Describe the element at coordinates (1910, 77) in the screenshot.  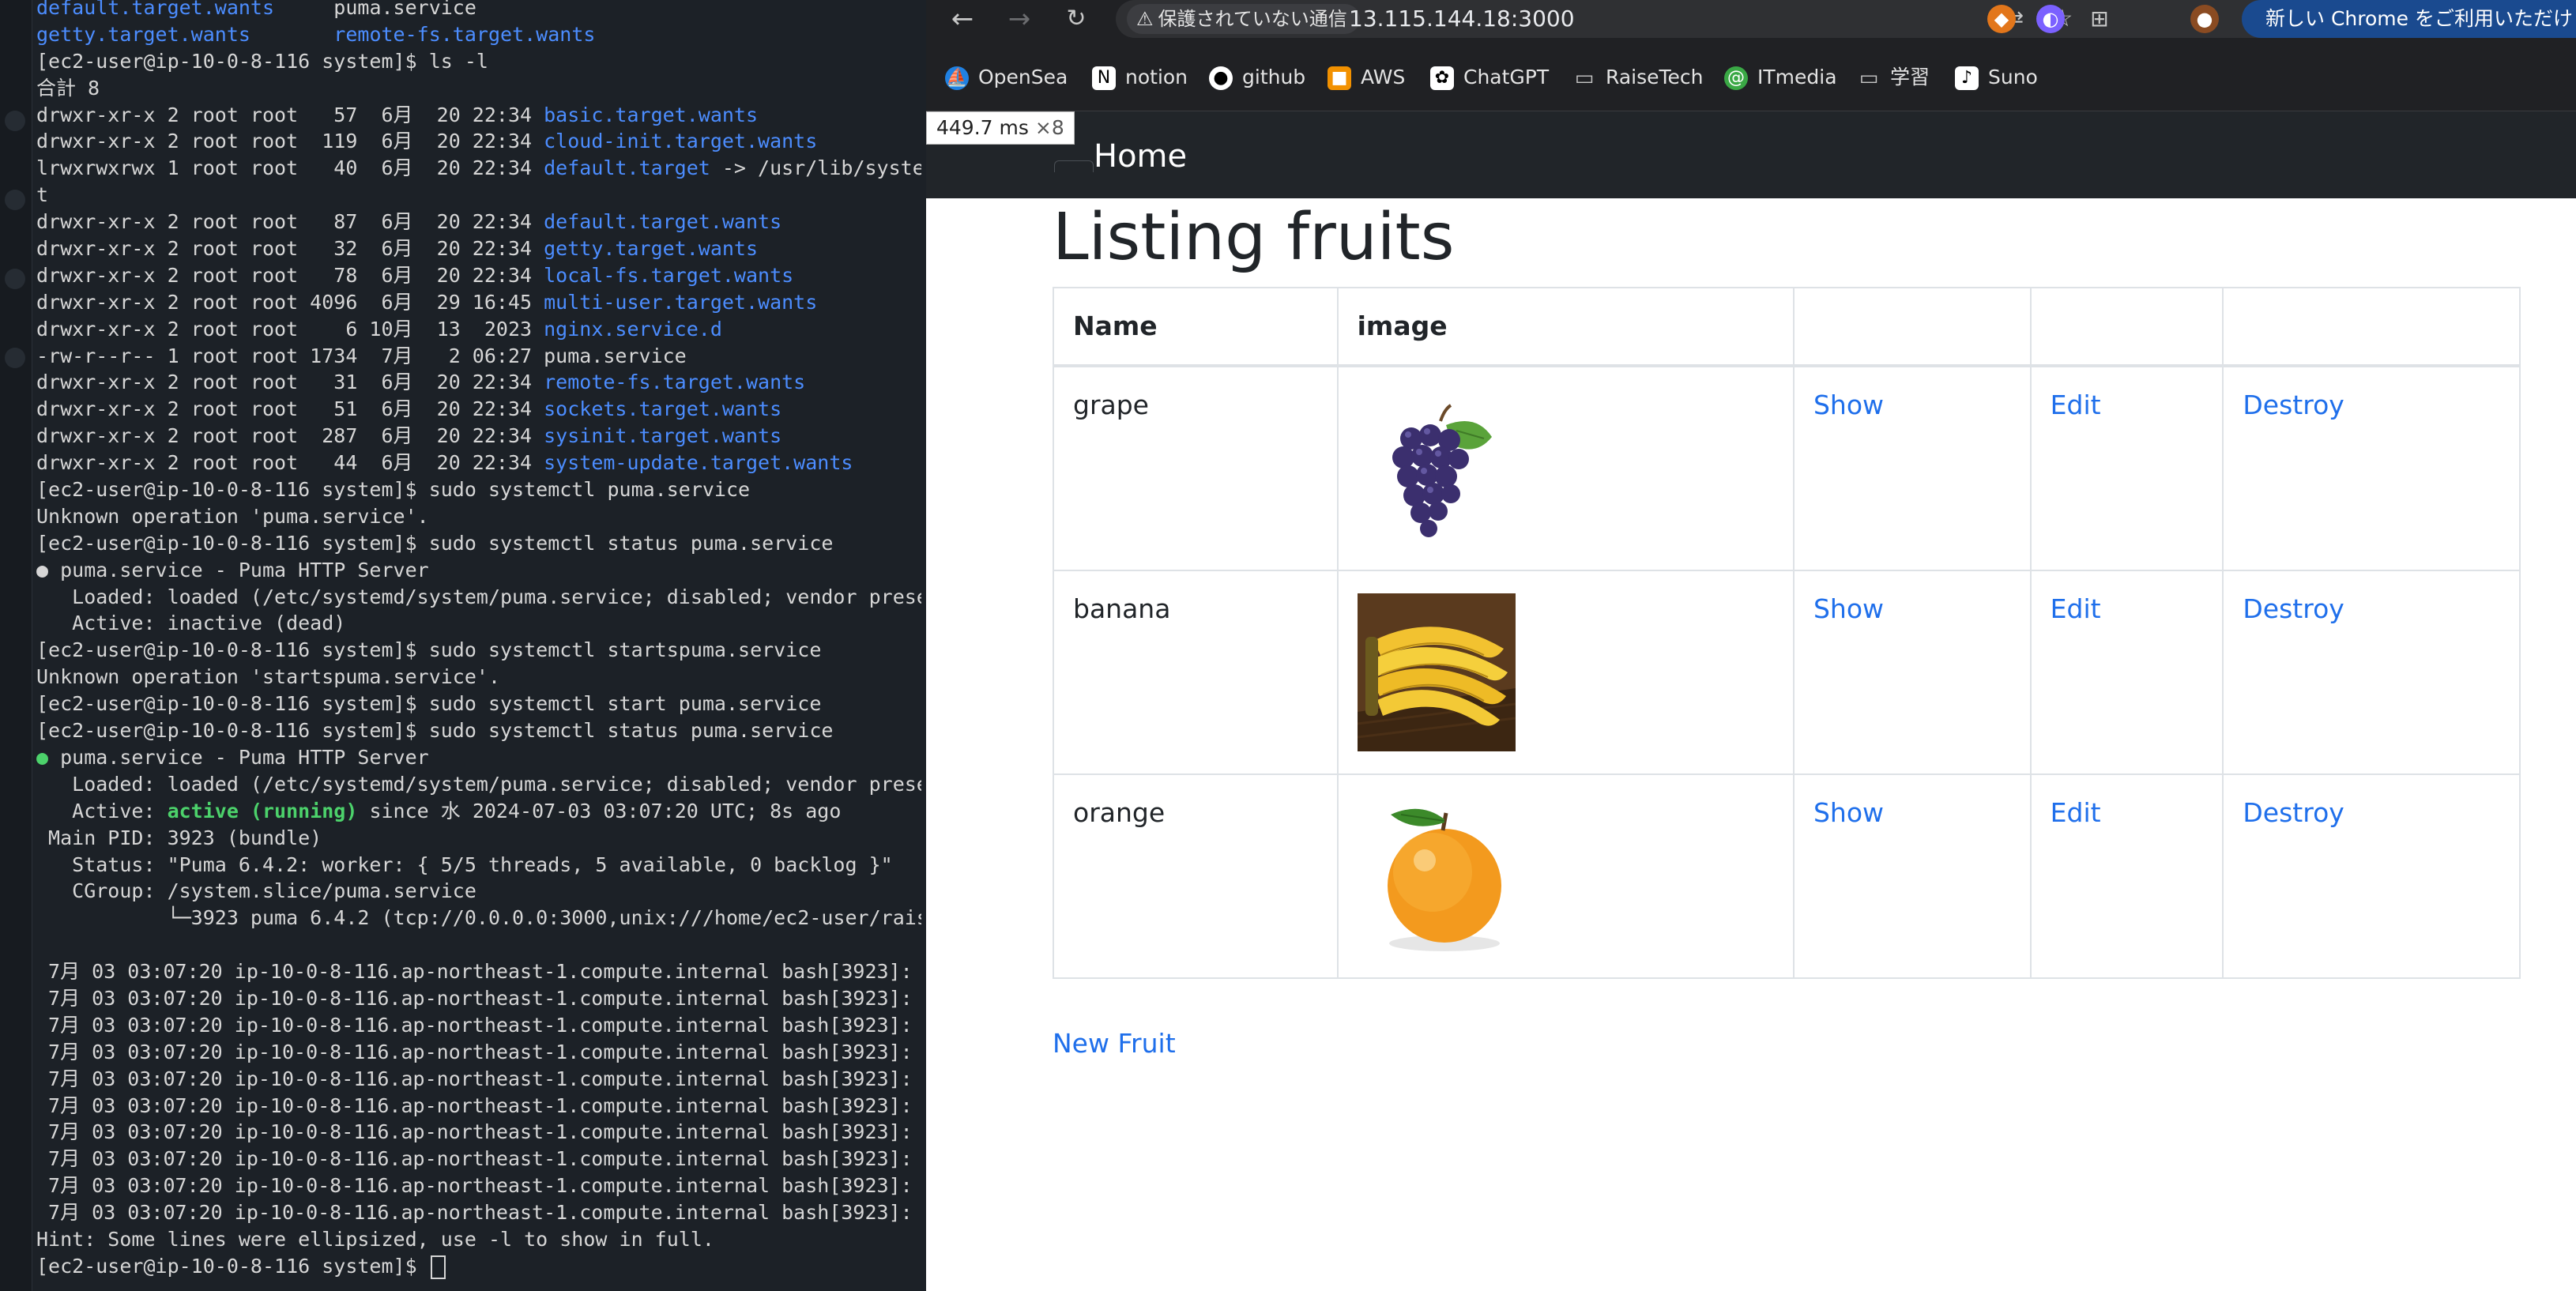
I see `bookmark-label: 学習` at that location.